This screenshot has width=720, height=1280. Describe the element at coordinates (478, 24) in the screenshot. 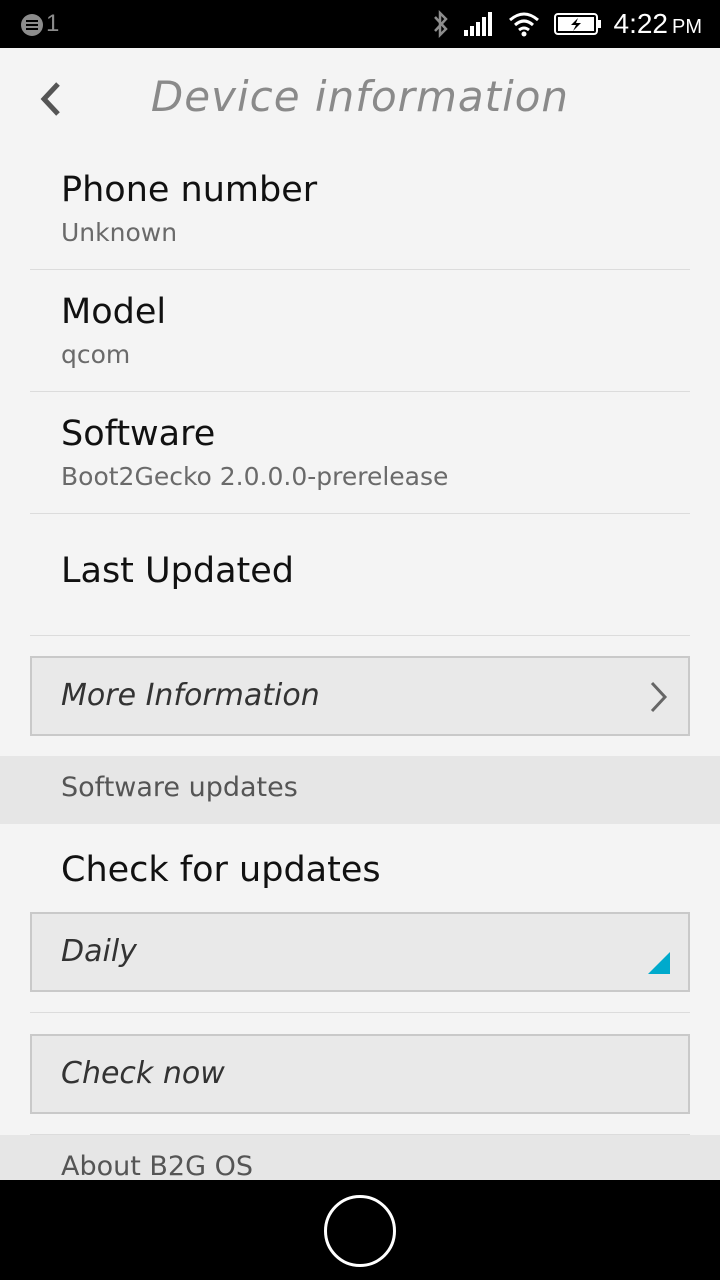

I see `signal-icon` at that location.